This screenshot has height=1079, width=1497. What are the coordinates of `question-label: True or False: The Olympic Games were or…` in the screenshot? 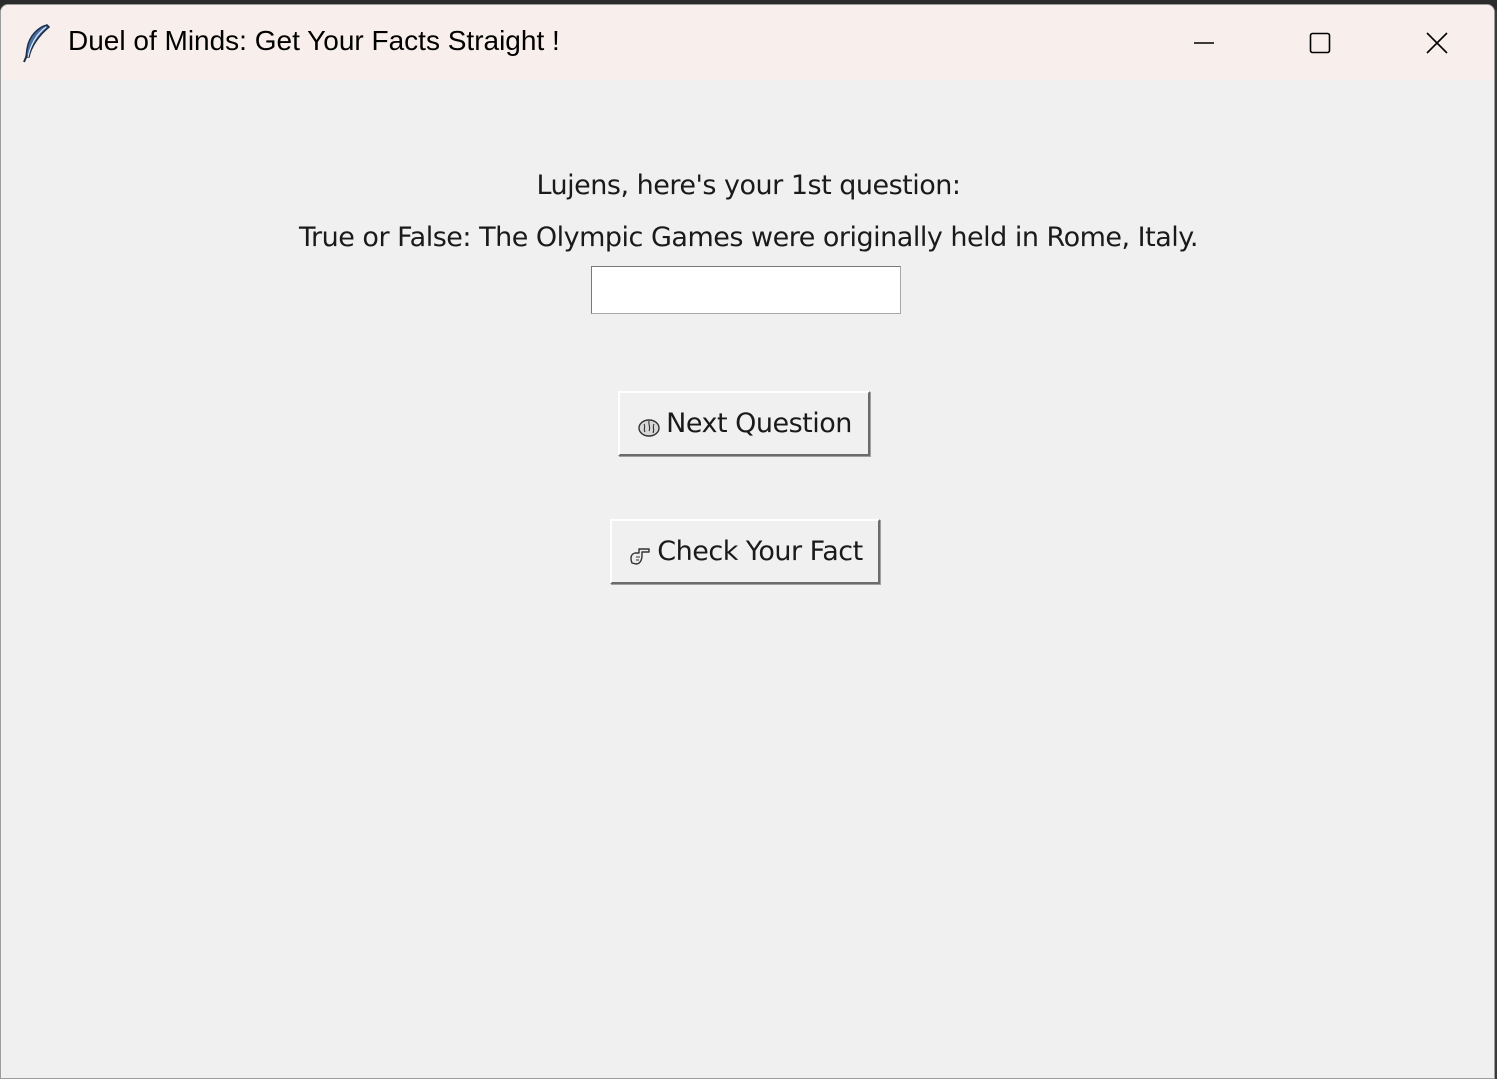 It's located at (749, 237).